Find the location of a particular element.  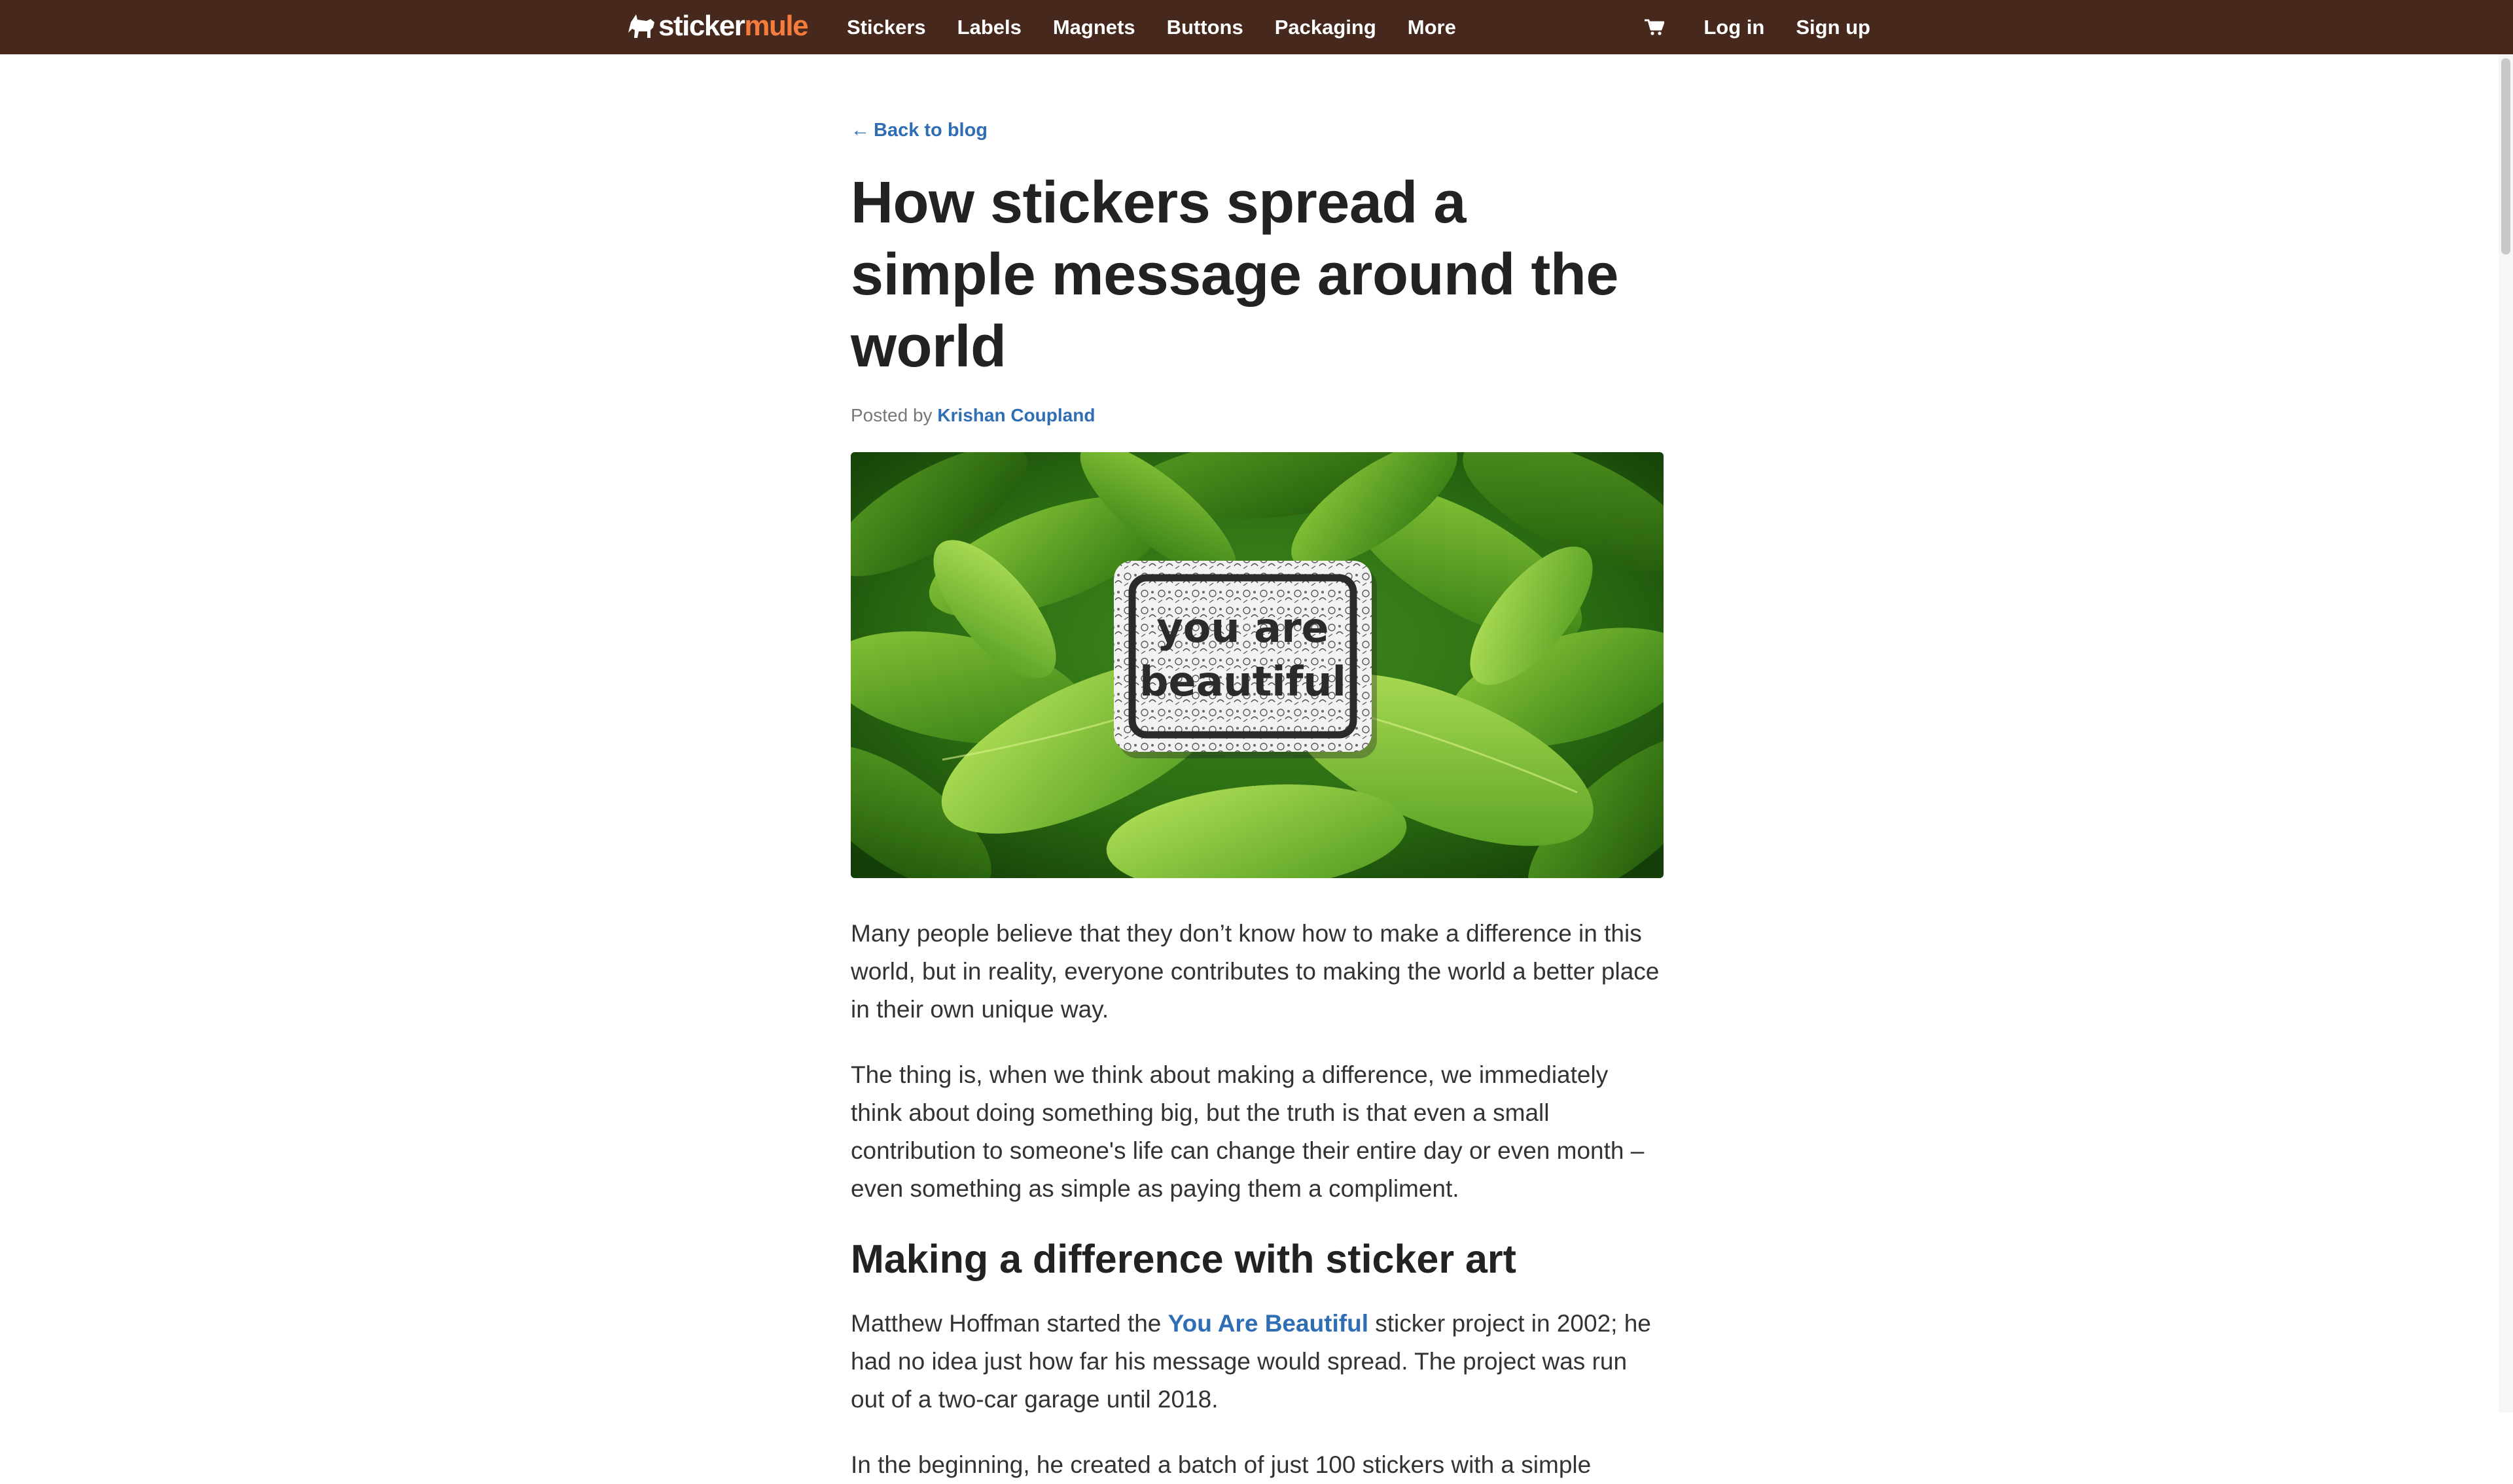

nav-account-area: Log in Sign up is located at coordinates (1757, 27).